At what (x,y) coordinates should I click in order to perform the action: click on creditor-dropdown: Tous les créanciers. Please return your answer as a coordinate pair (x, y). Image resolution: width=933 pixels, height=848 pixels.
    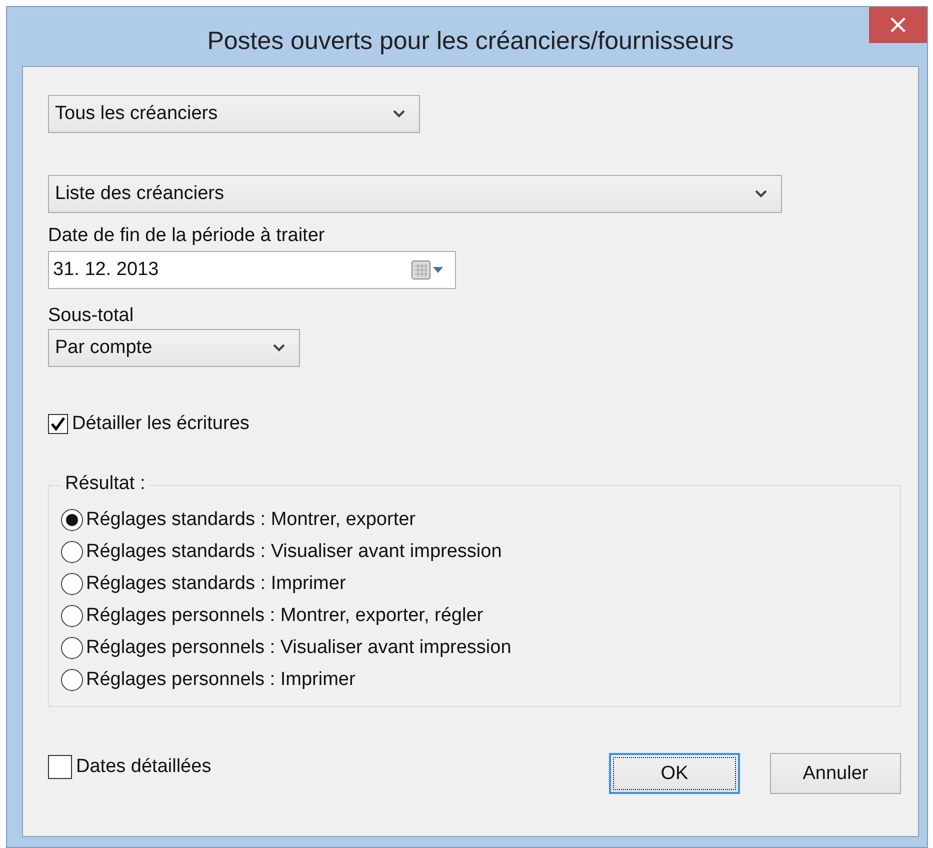
    Looking at the image, I should click on (234, 114).